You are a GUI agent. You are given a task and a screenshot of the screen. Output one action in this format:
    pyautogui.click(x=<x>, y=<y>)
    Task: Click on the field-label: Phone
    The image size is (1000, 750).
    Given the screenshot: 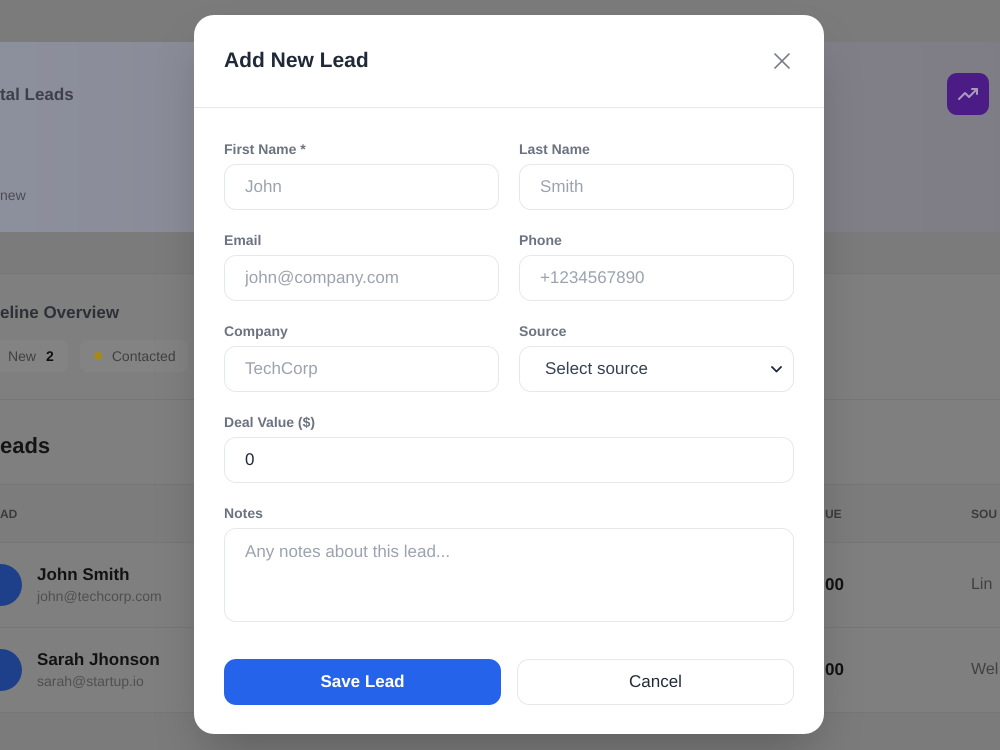 What is the action you would take?
    pyautogui.click(x=540, y=240)
    